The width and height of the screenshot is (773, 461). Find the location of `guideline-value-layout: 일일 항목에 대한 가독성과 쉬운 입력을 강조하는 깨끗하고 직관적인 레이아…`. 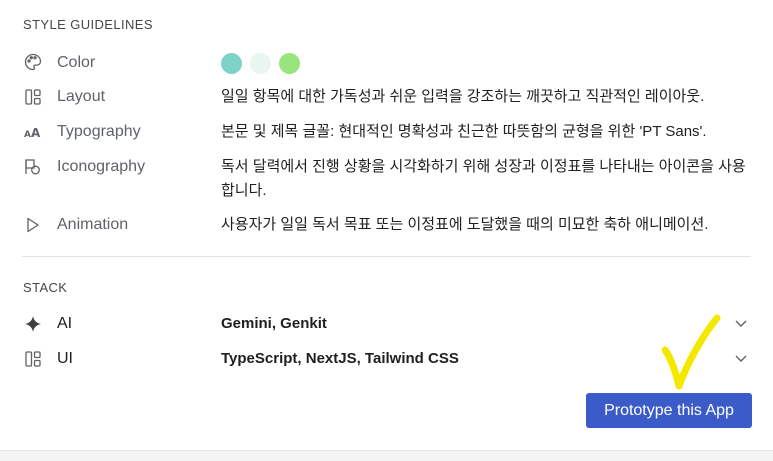

guideline-value-layout: 일일 항목에 대한 가독성과 쉬운 입력을 강조하는 깨끗하고 직관적인 레이아… is located at coordinates (463, 96).